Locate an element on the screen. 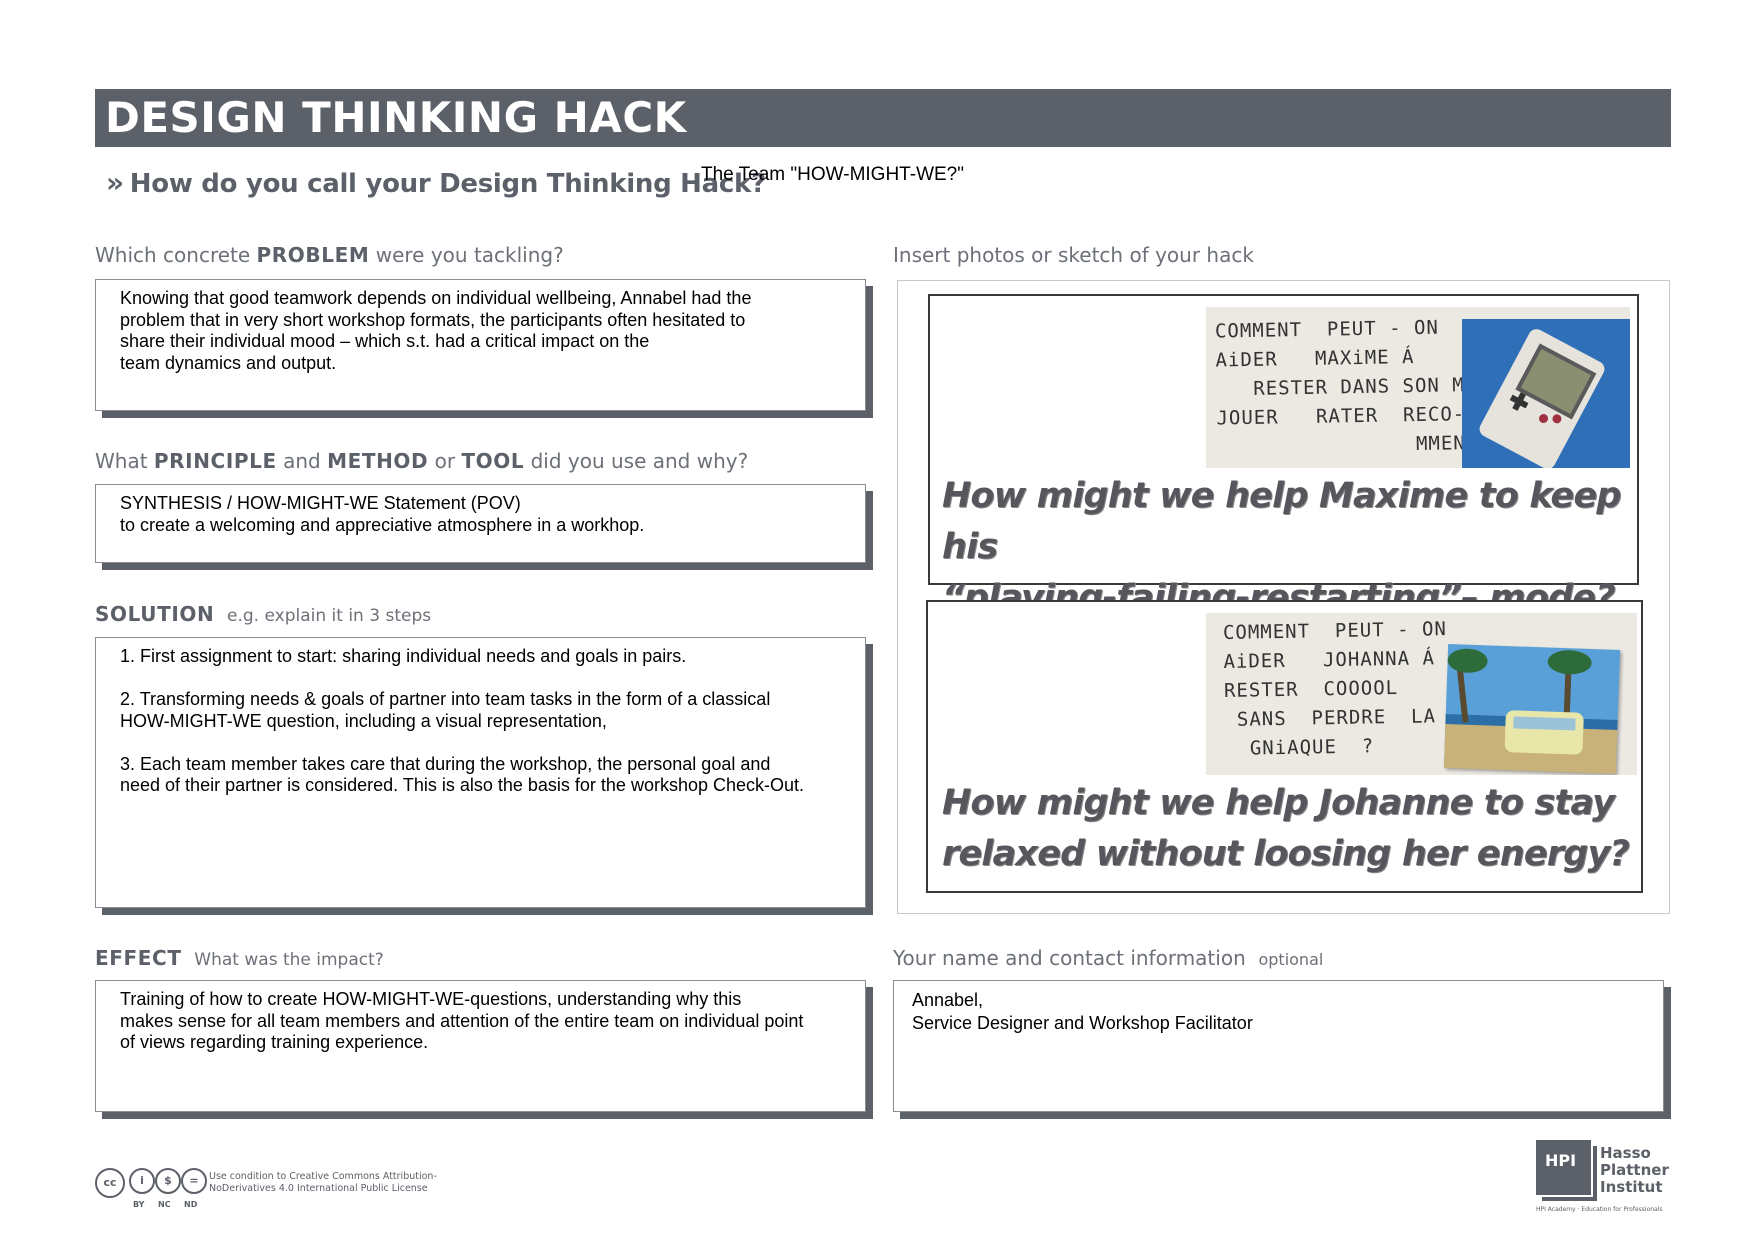 The image size is (1753, 1240). beach-van-photo is located at coordinates (1532, 709).